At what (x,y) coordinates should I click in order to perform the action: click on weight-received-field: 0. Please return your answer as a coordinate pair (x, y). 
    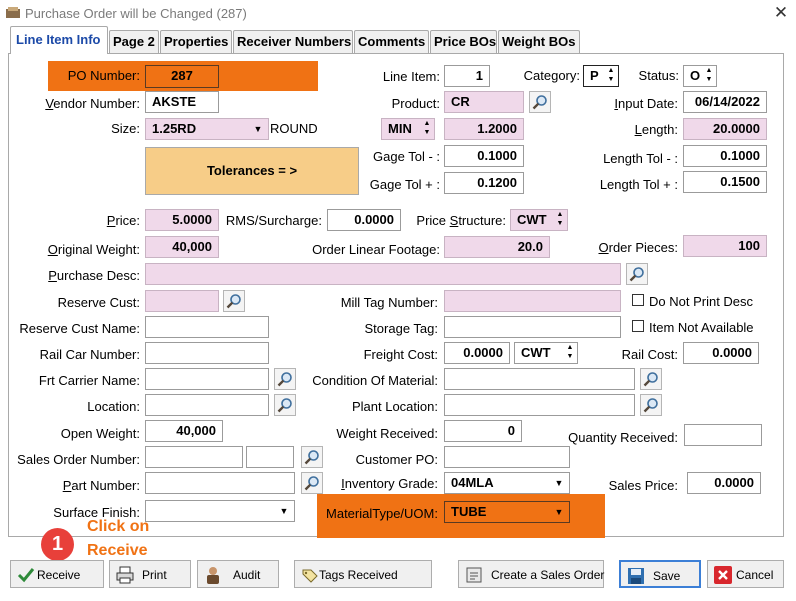
    Looking at the image, I should click on (483, 431).